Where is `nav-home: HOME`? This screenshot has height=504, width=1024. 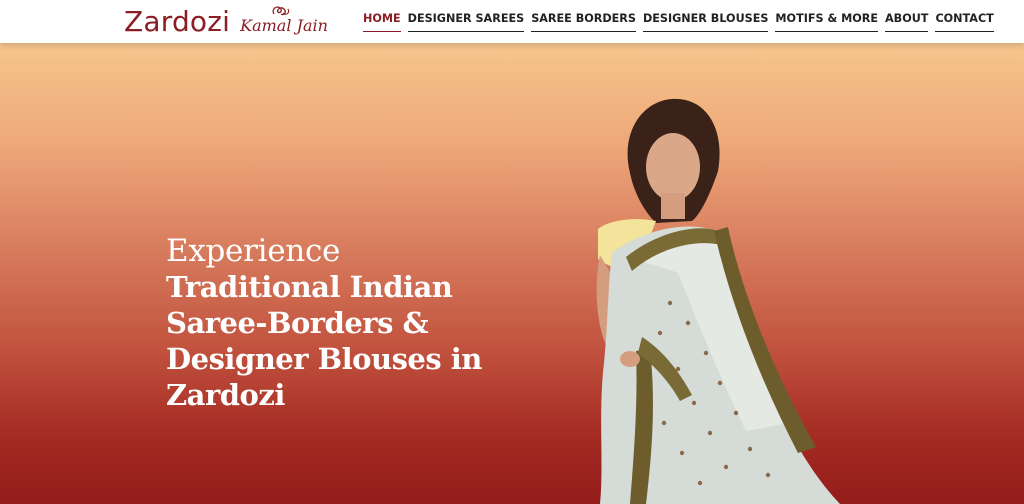 nav-home: HOME is located at coordinates (382, 22).